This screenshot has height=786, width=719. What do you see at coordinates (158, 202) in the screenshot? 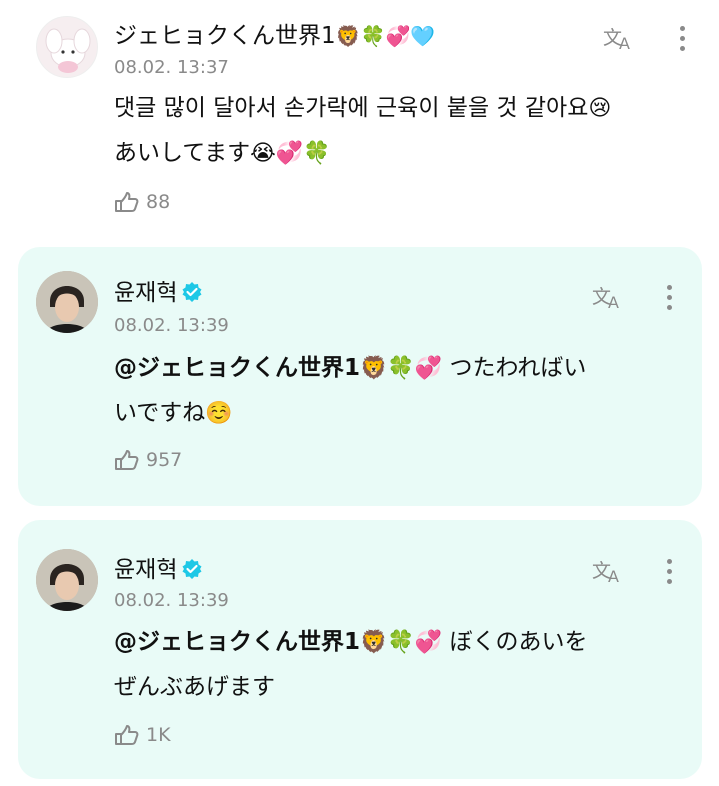
I see `like-count: 88` at bounding box center [158, 202].